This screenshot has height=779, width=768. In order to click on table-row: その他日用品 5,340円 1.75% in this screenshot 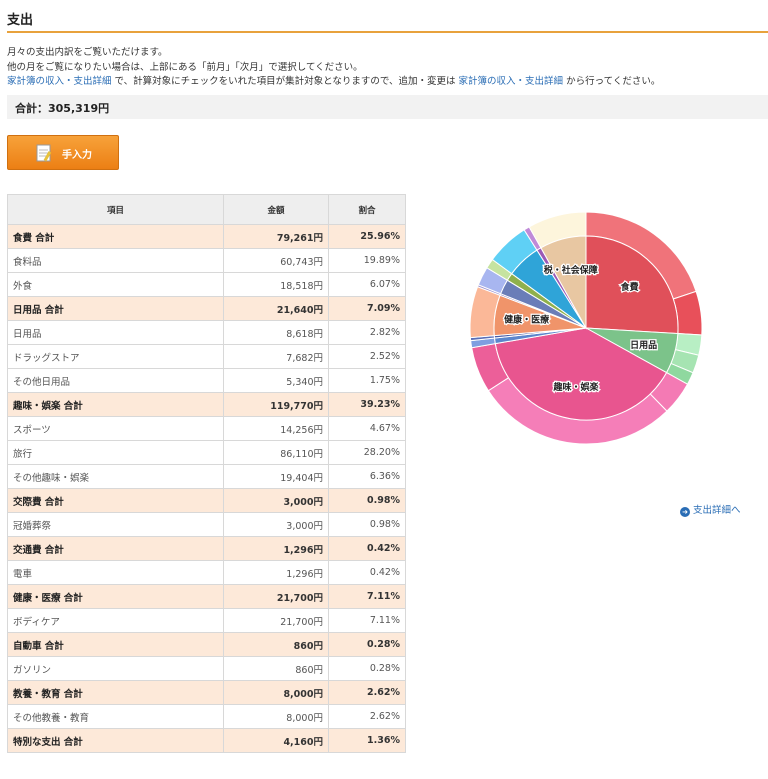, I will do `click(206, 380)`.